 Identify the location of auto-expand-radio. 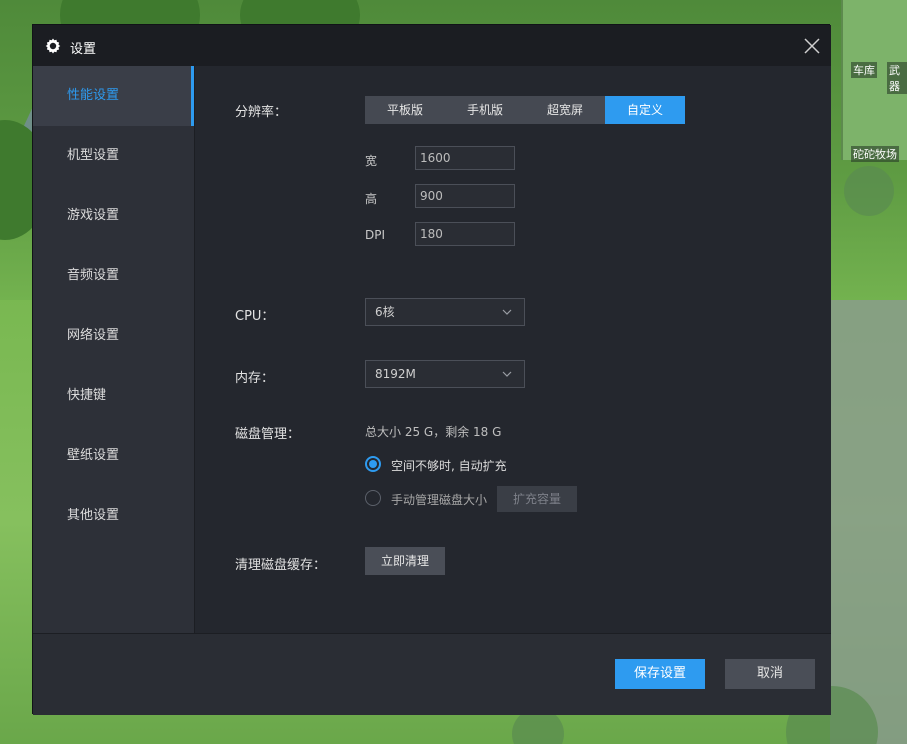
(373, 464).